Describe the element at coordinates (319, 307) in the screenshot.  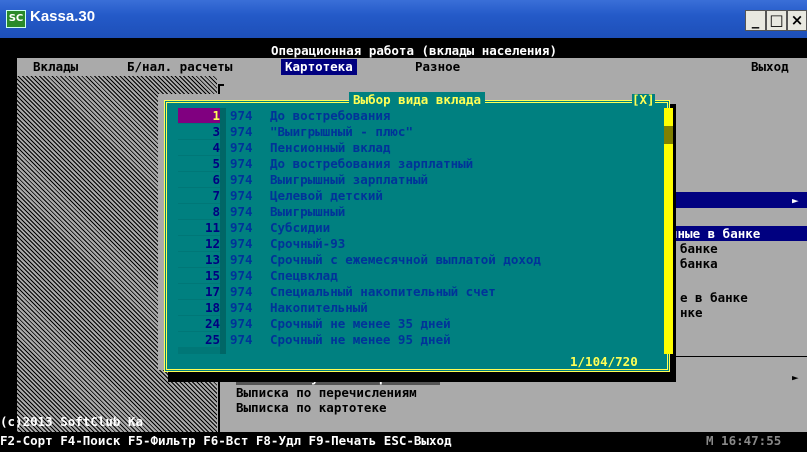
I see `row-name: Накопительный` at that location.